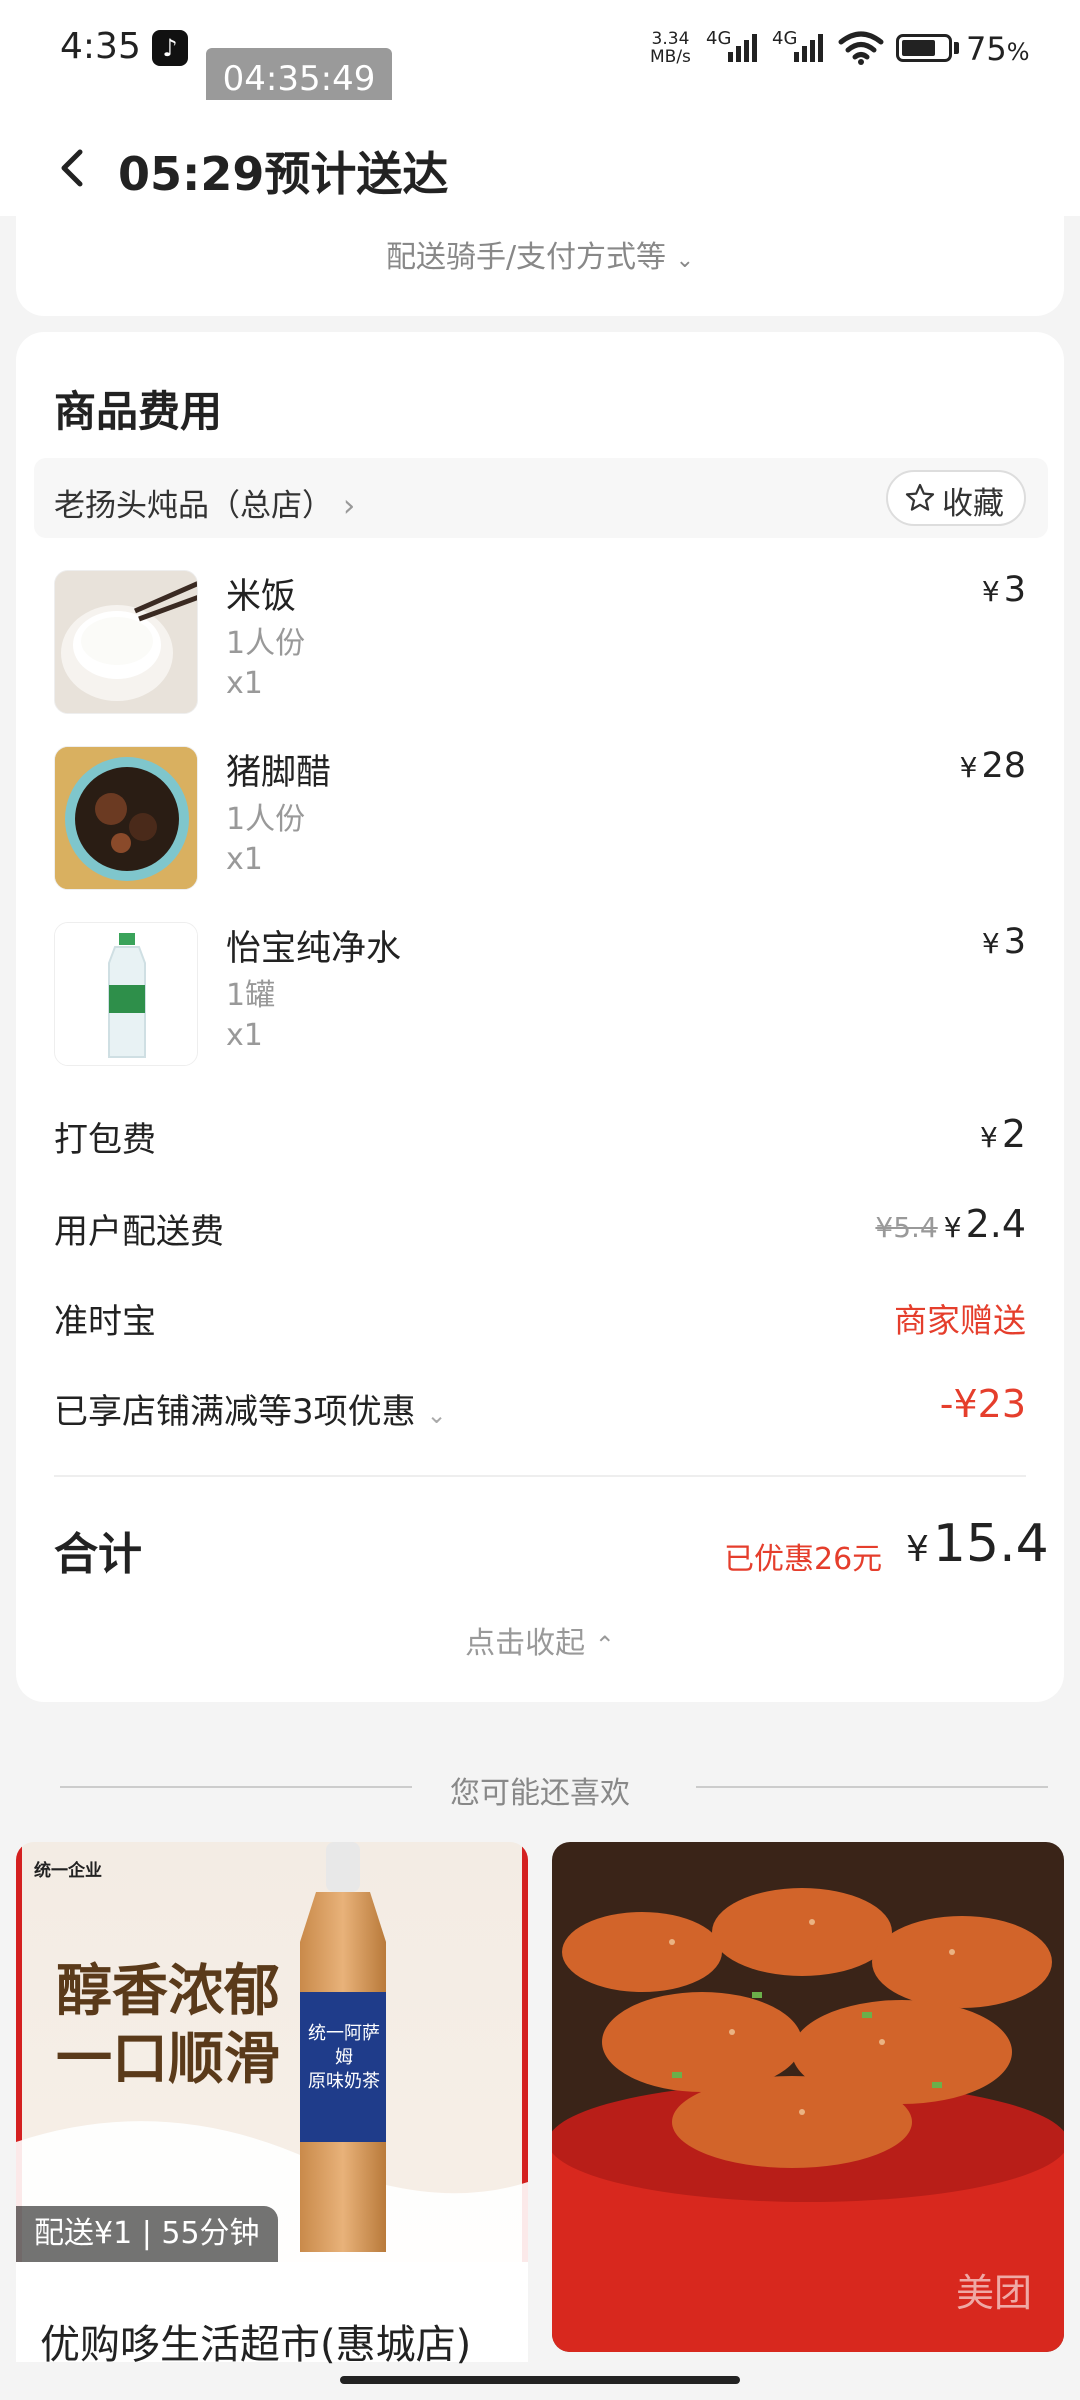  Describe the element at coordinates (918, 48) in the screenshot. I see `battery-fill` at that location.